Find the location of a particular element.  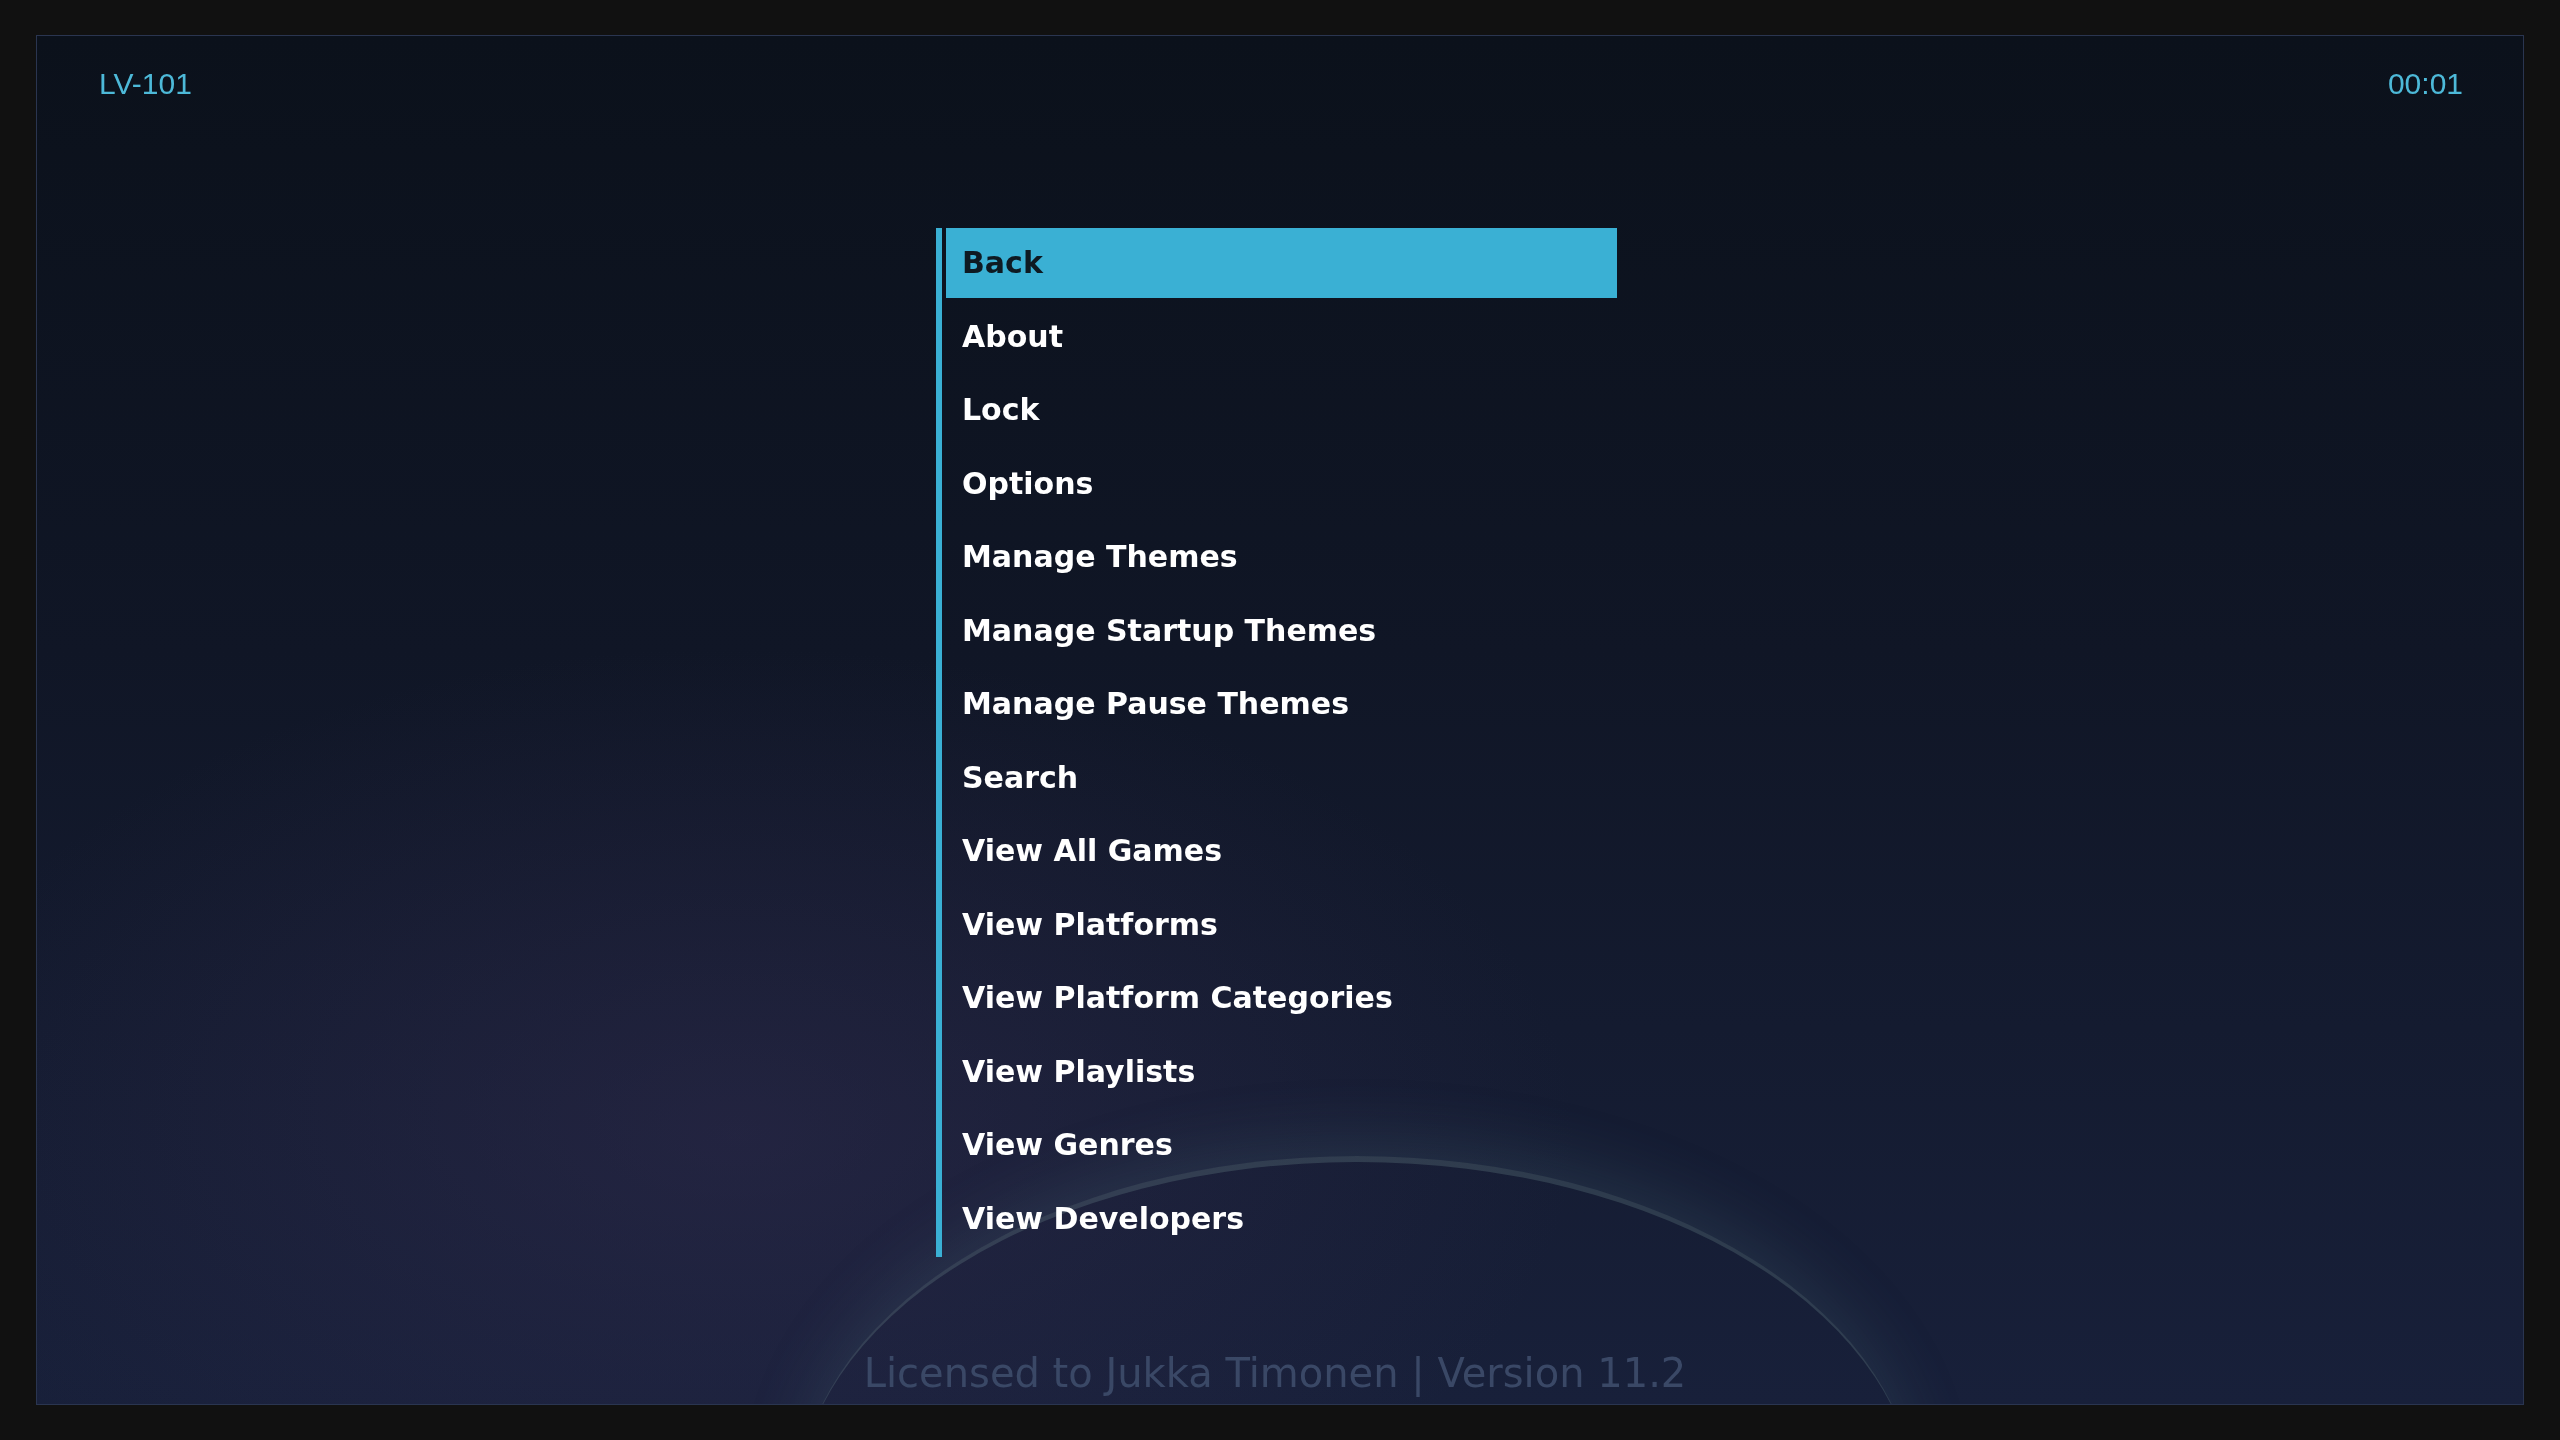

menu-item: Manage Pause Themes is located at coordinates (1281, 706).